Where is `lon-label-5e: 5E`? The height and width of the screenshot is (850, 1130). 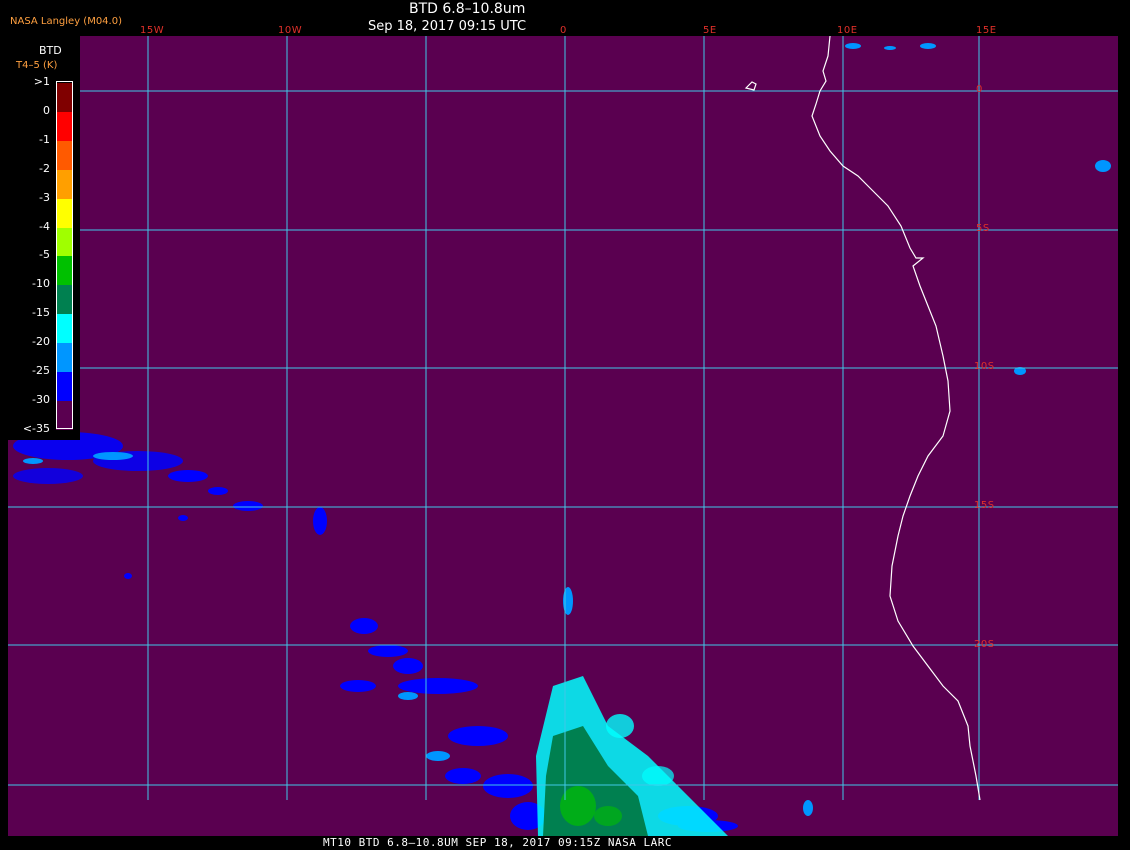
lon-label-5e: 5E is located at coordinates (710, 30).